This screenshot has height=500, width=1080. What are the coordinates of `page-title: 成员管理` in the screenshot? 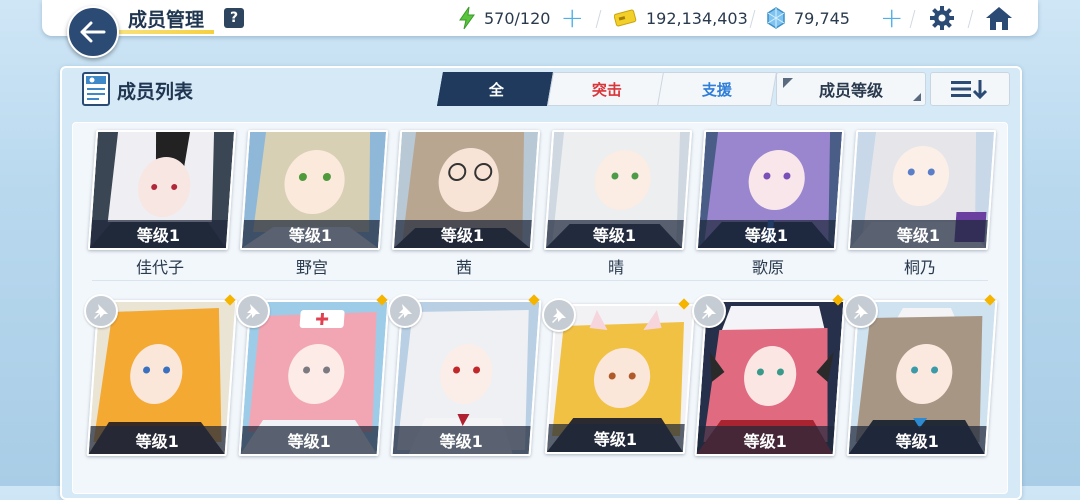 It's located at (166, 20).